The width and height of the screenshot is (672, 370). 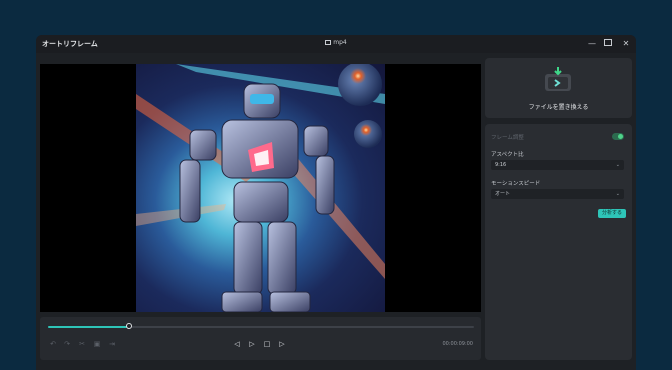 What do you see at coordinates (340, 42) in the screenshot?
I see `file-name-text: mp4` at bounding box center [340, 42].